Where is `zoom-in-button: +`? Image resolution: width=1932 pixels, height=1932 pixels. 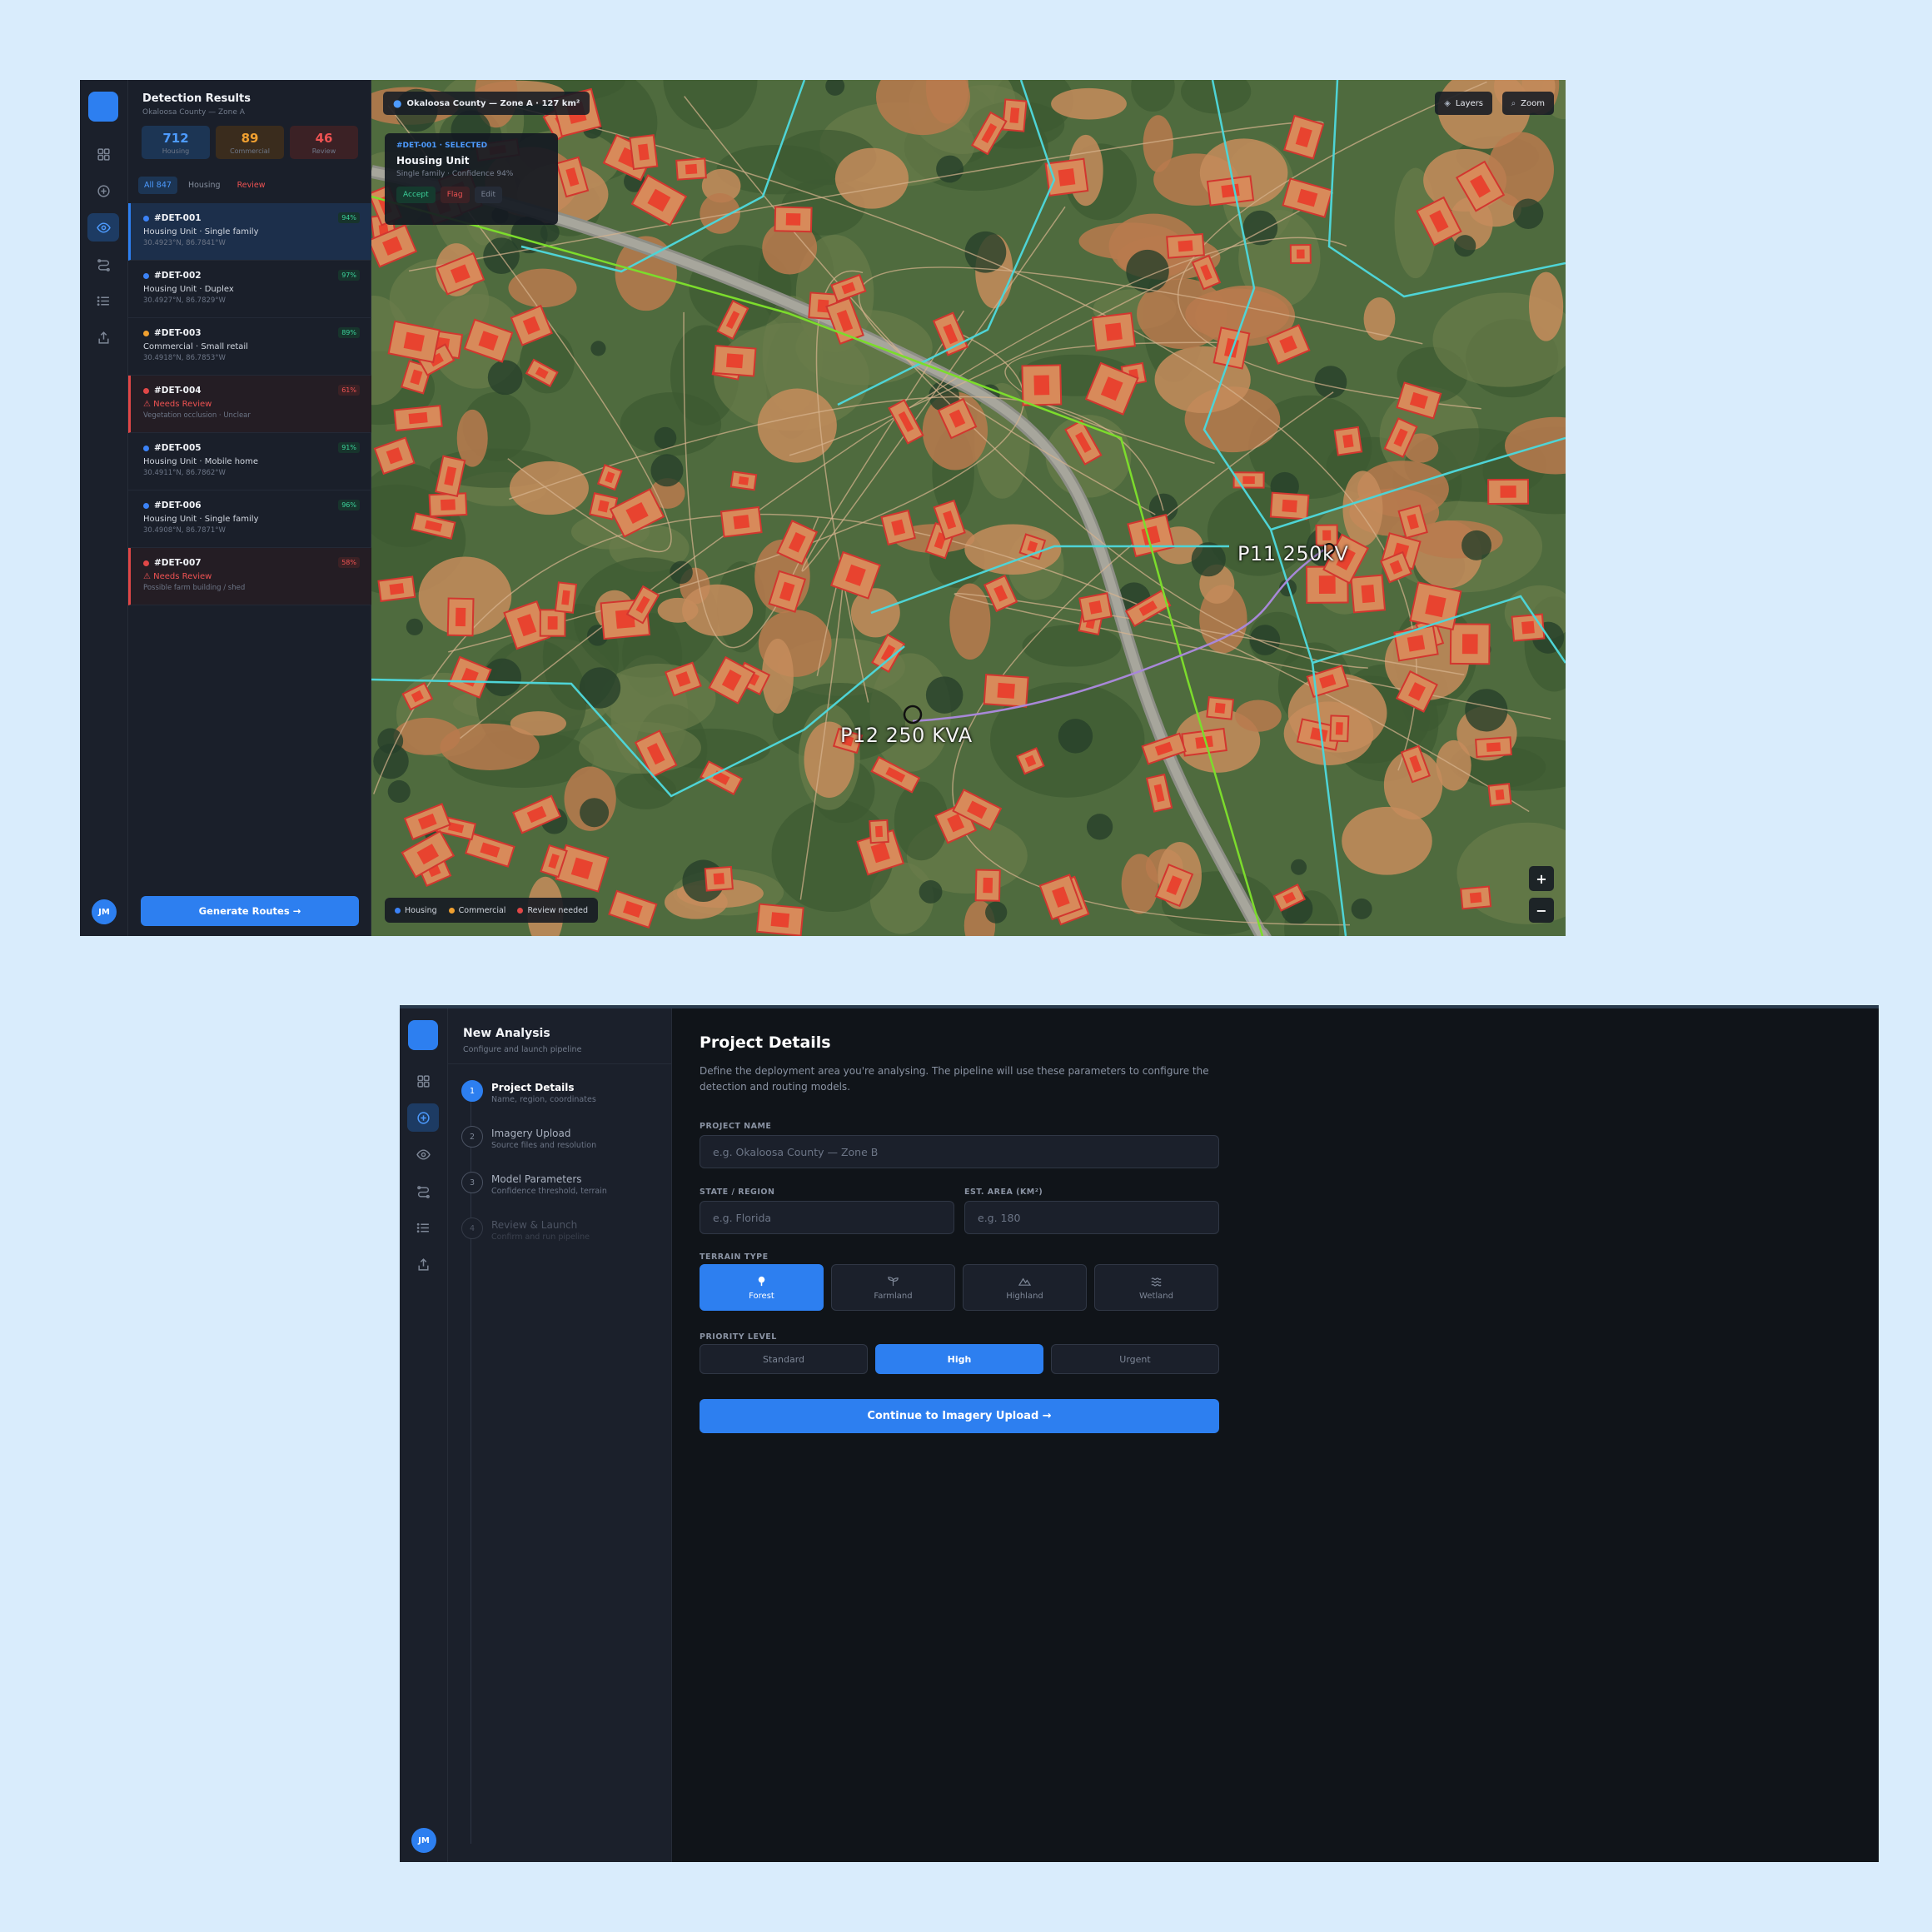
zoom-in-button: + is located at coordinates (1541, 878).